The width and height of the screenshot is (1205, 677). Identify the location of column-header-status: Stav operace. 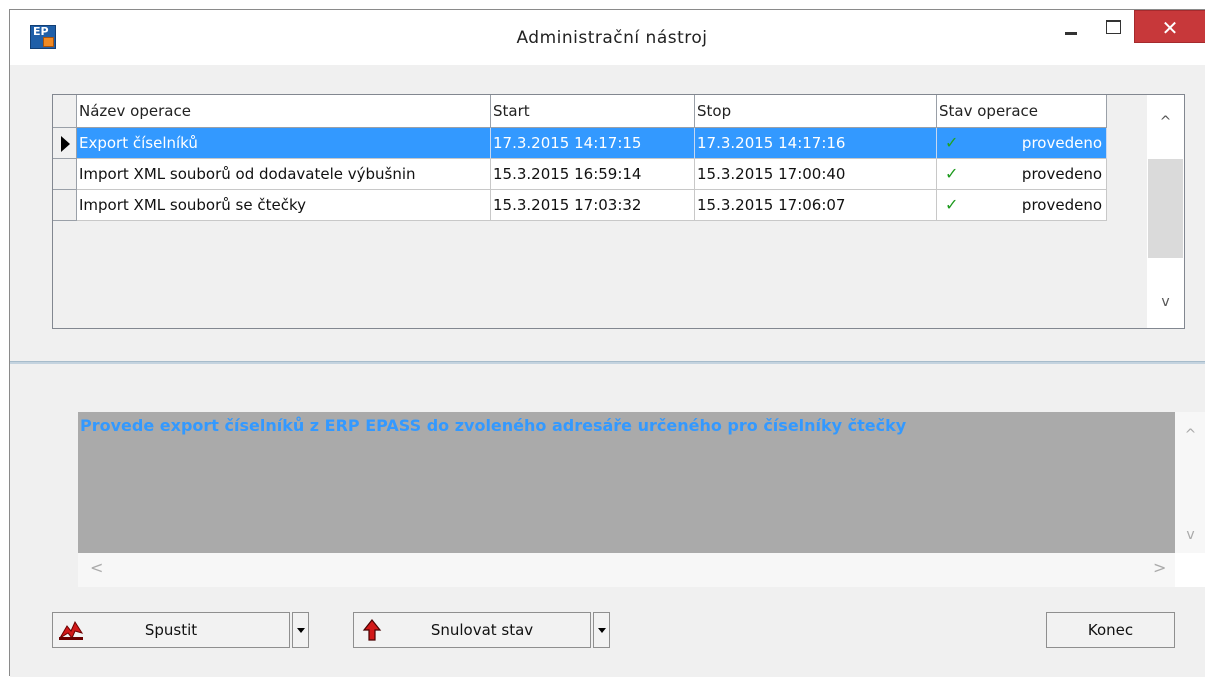
(1022, 111).